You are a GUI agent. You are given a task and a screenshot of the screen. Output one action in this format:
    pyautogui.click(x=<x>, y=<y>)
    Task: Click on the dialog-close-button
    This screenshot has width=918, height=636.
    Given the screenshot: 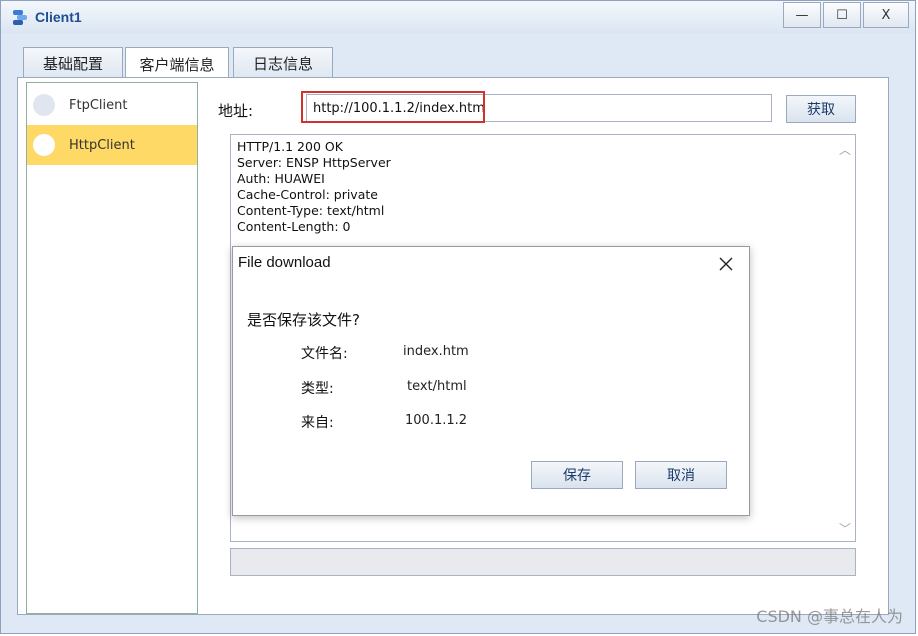 What is the action you would take?
    pyautogui.click(x=726, y=264)
    